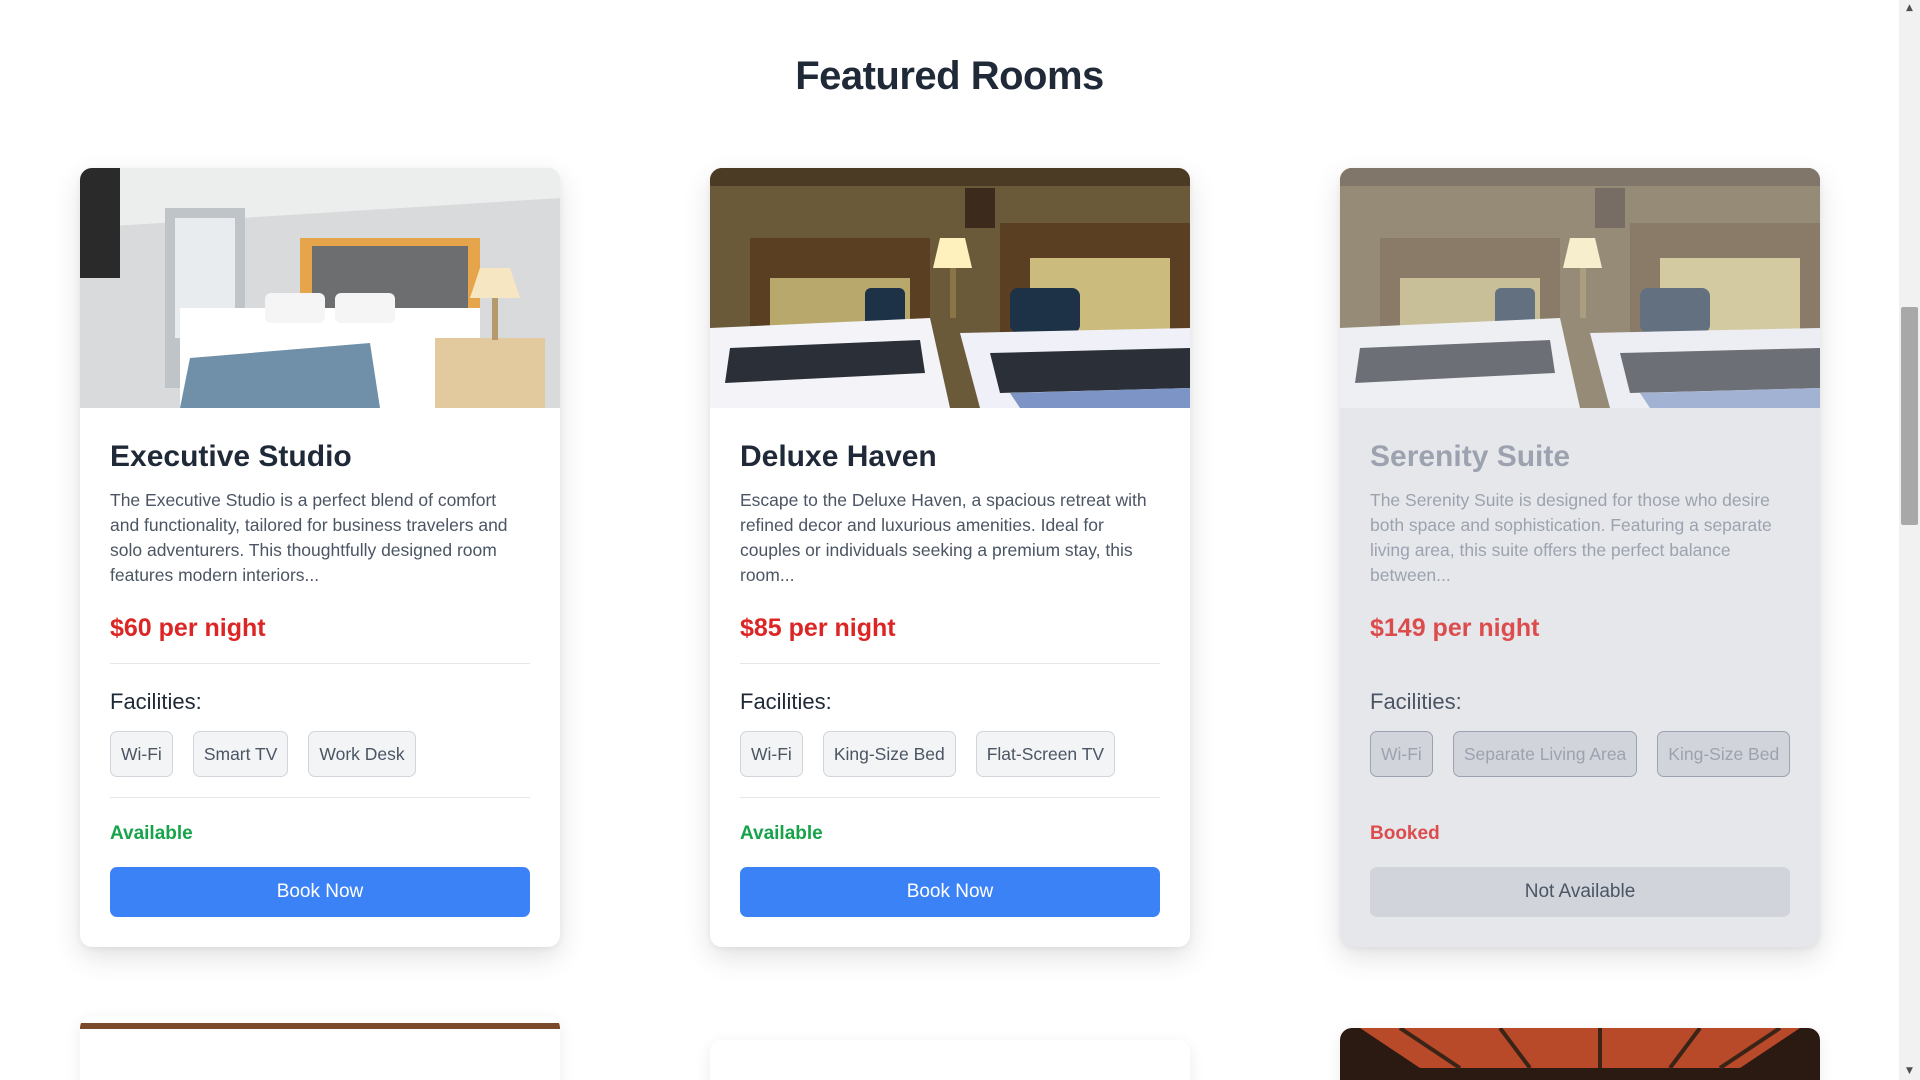 The height and width of the screenshot is (1080, 1920). Describe the element at coordinates (1545, 754) in the screenshot. I see `facility-chip: Separate Living Area` at that location.